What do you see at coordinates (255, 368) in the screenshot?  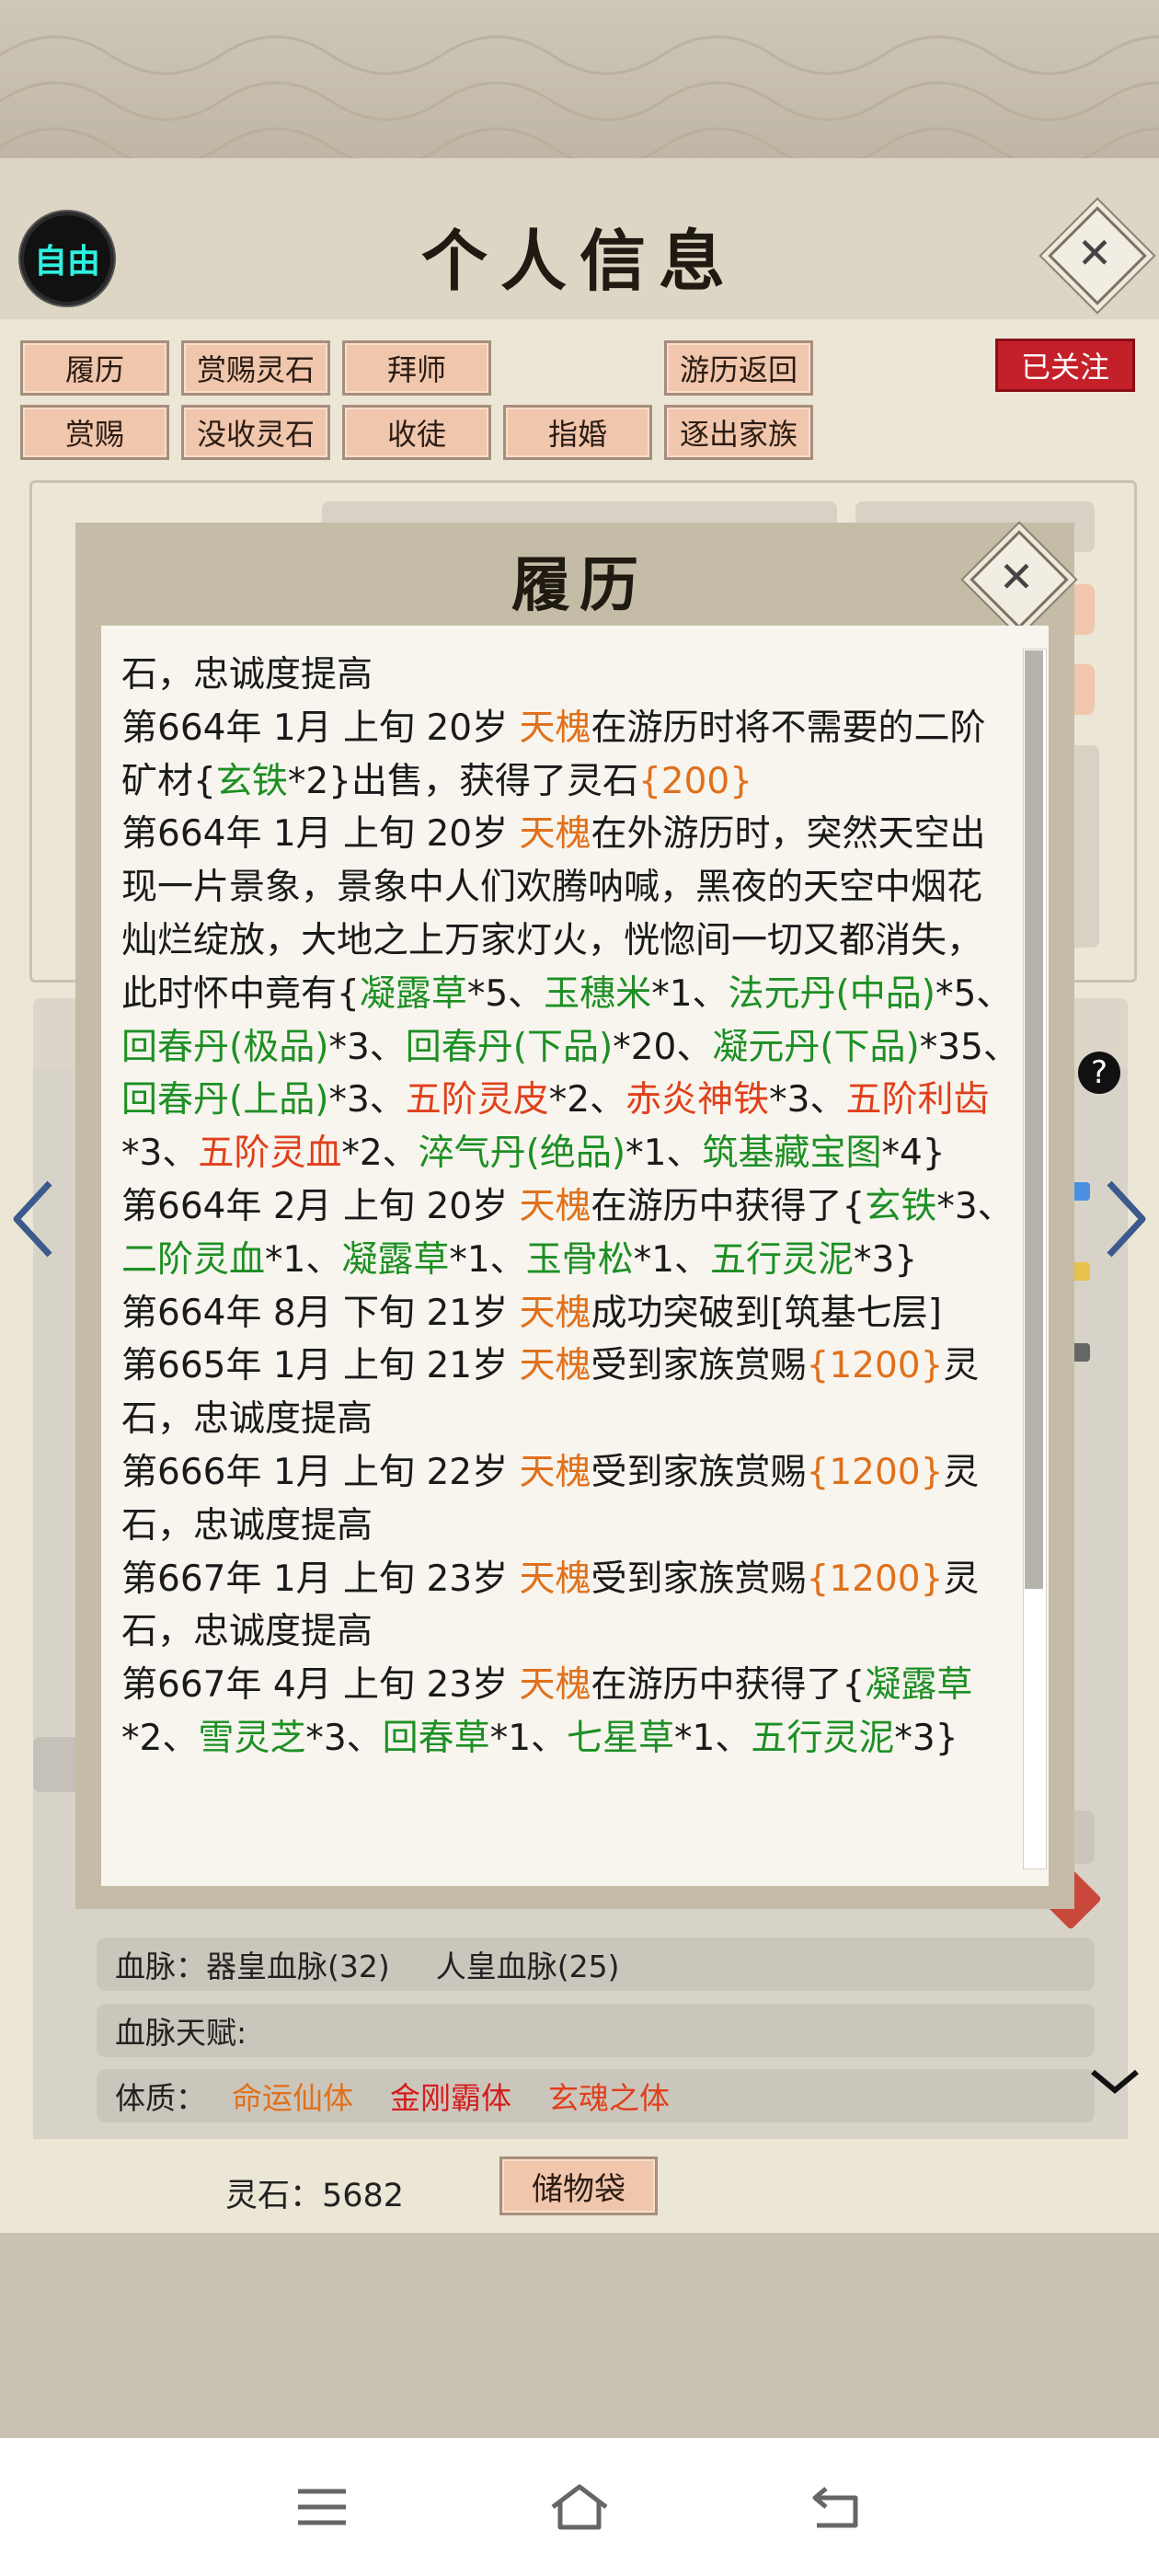 I see `reward-spirit-stones-button: 赏赐灵石` at bounding box center [255, 368].